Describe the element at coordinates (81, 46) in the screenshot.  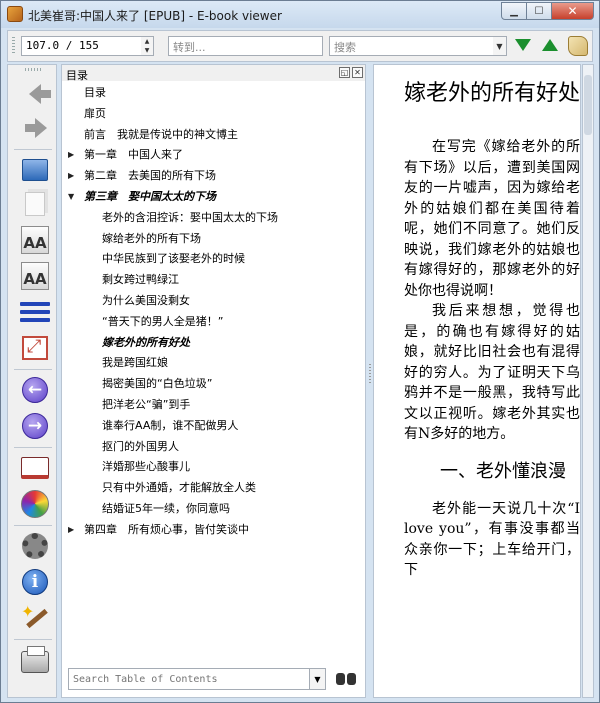
I see `position-spinbox: 107.0 / 155` at that location.